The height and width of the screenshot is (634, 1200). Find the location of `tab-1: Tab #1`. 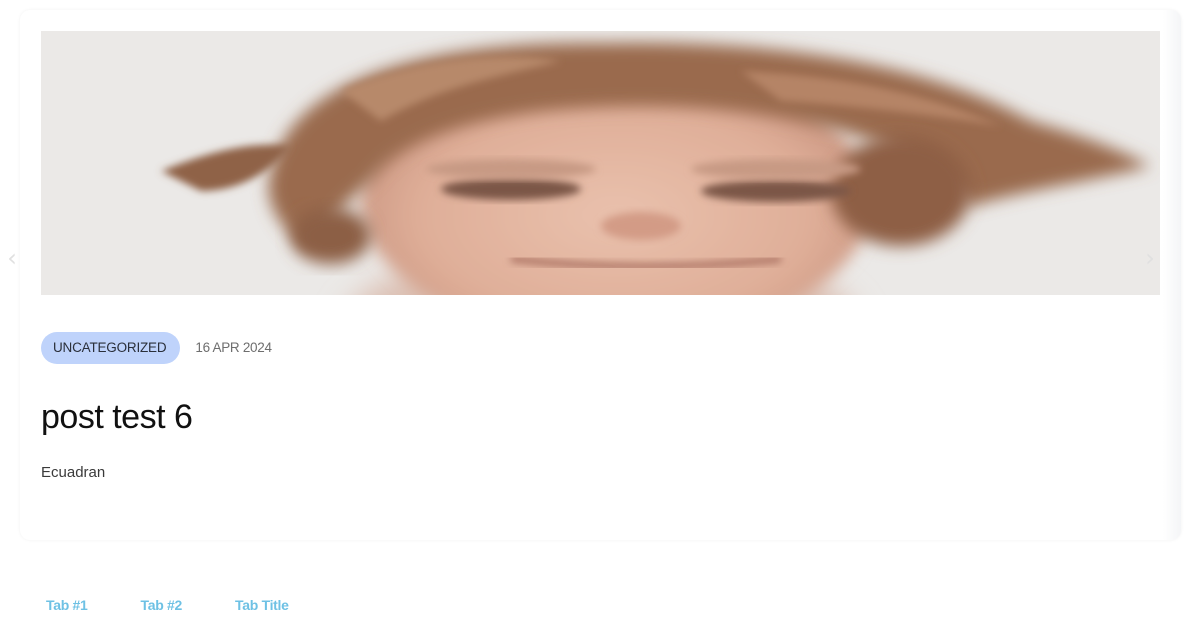

tab-1: Tab #1 is located at coordinates (67, 605).